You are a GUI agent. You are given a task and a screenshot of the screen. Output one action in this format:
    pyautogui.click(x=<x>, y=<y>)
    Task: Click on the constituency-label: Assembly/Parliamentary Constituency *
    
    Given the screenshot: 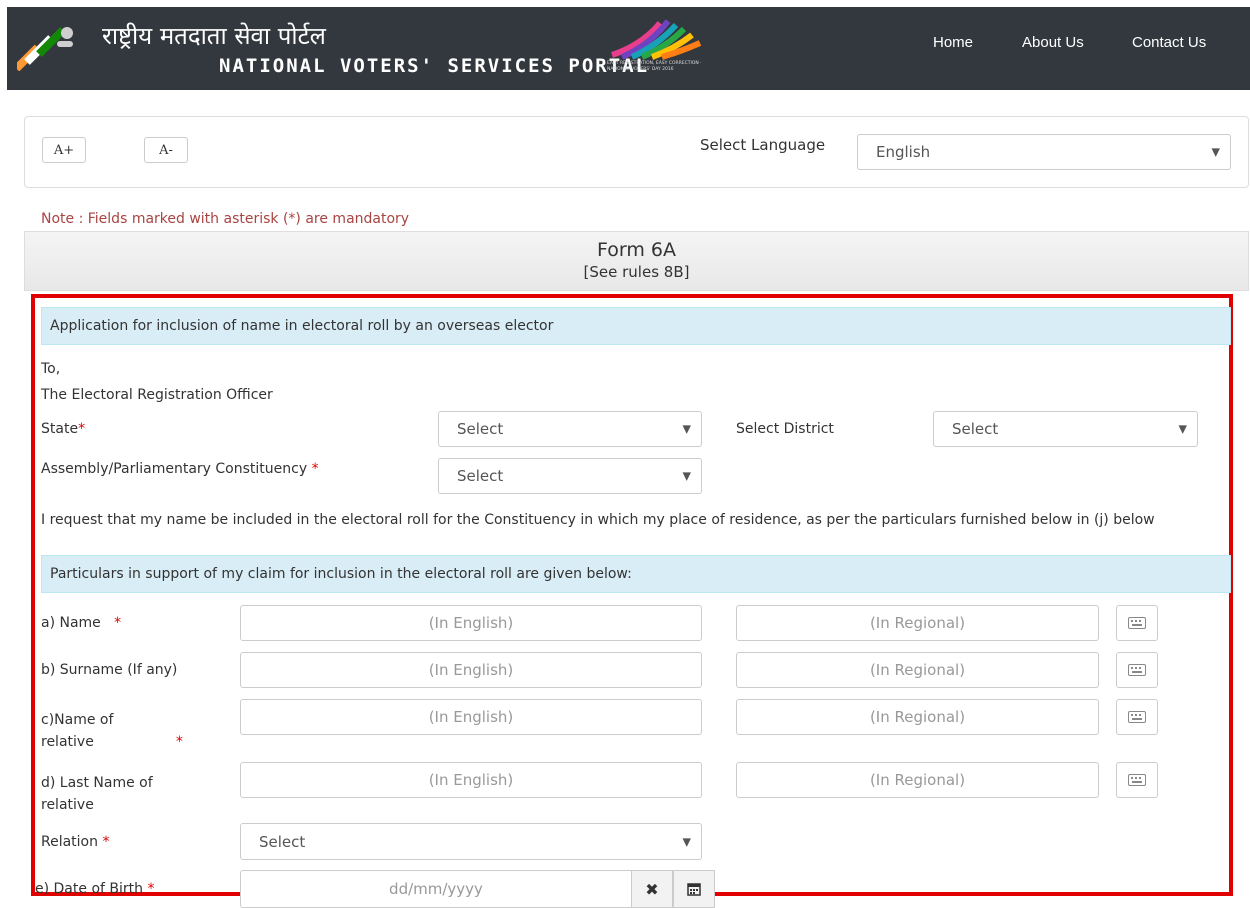 What is the action you would take?
    pyautogui.click(x=180, y=469)
    